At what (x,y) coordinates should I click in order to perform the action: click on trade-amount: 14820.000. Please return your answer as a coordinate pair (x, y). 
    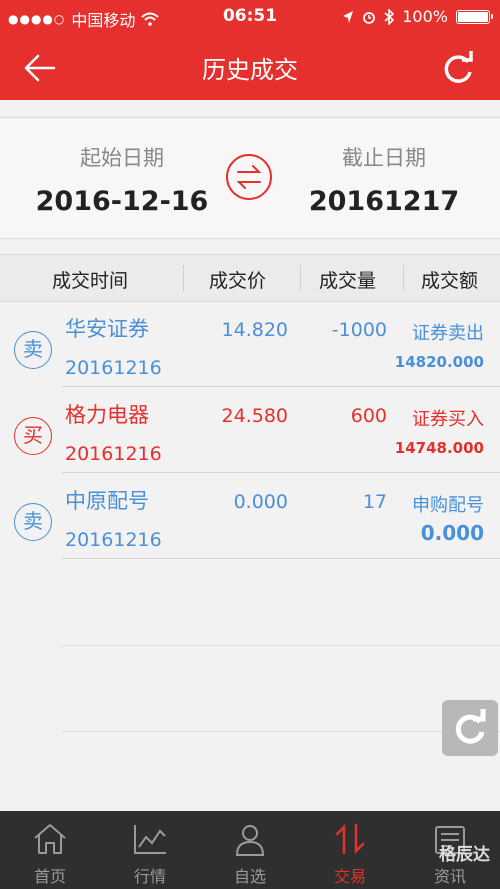
    Looking at the image, I should click on (439, 362).